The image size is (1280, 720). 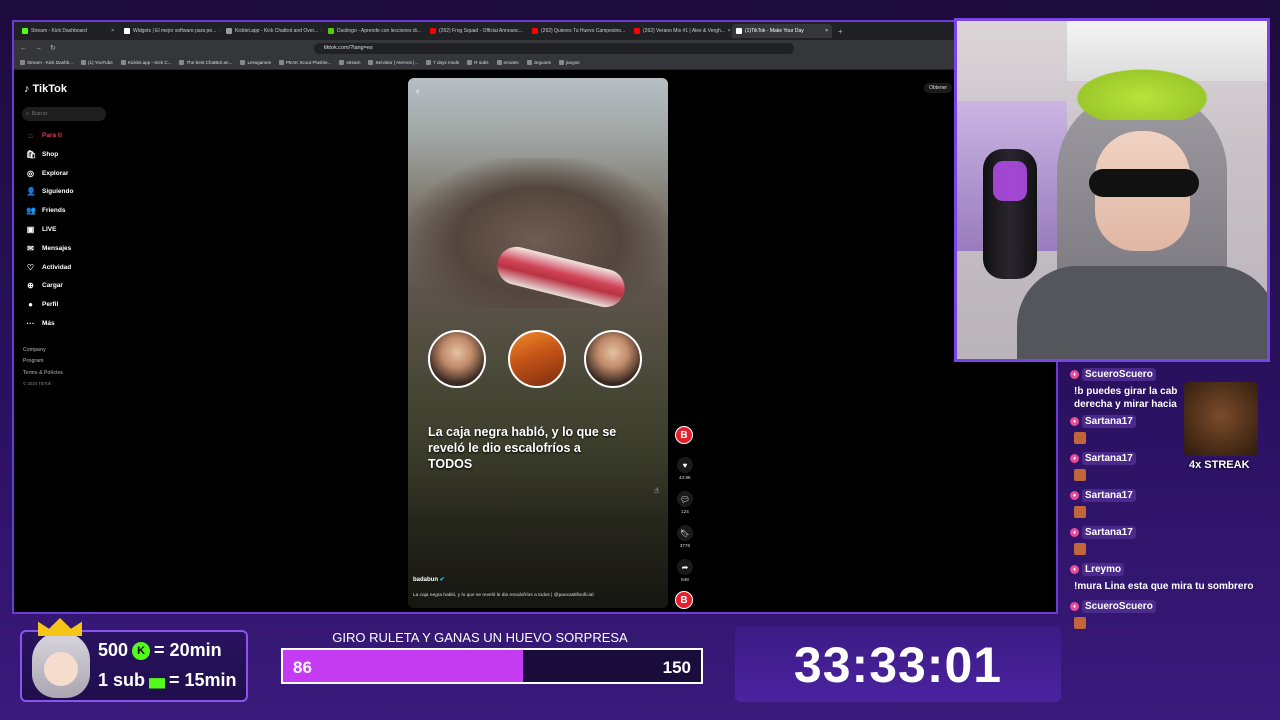 What do you see at coordinates (255, 62) in the screenshot?
I see `bookmark-item: Lessgames` at bounding box center [255, 62].